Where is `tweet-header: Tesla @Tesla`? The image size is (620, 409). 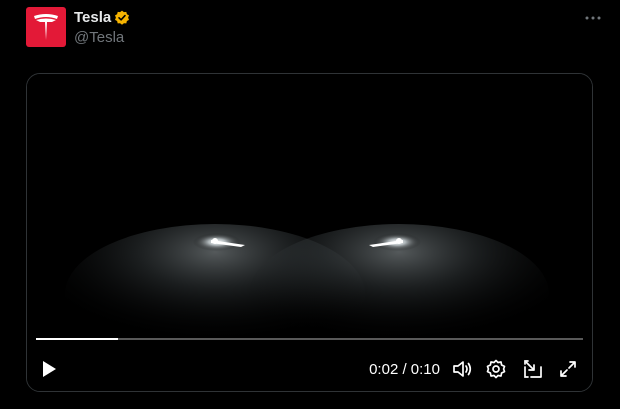 tweet-header: Tesla @Tesla is located at coordinates (317, 27).